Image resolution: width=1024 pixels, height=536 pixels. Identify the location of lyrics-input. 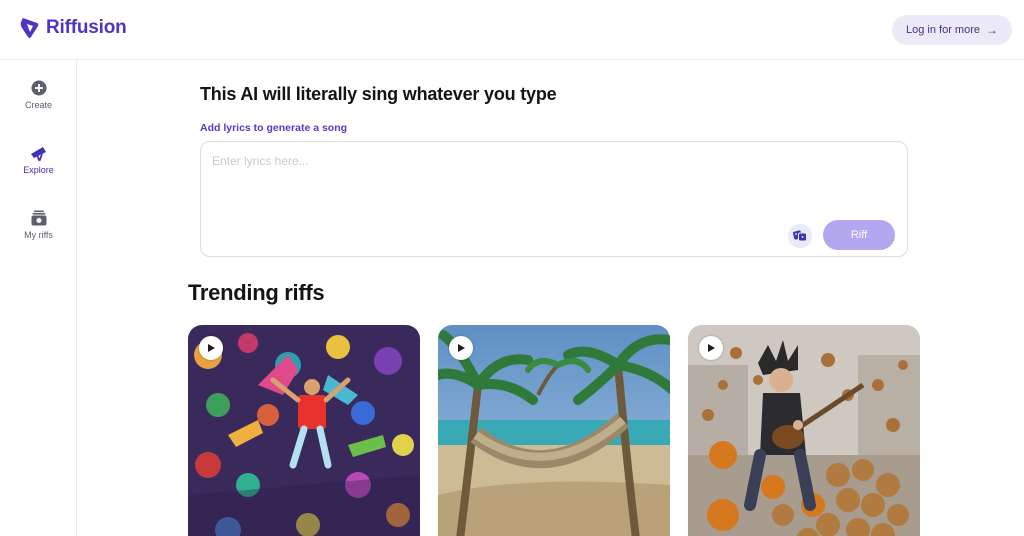
(552, 184).